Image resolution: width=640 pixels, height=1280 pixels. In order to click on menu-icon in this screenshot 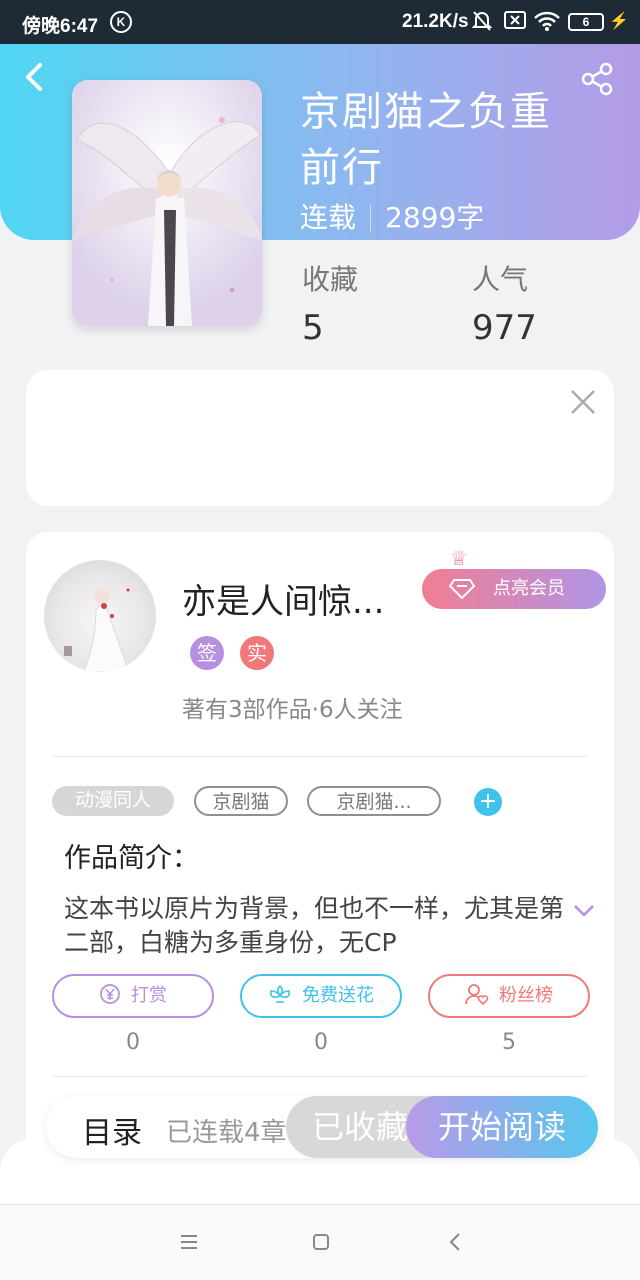, I will do `click(189, 1244)`.